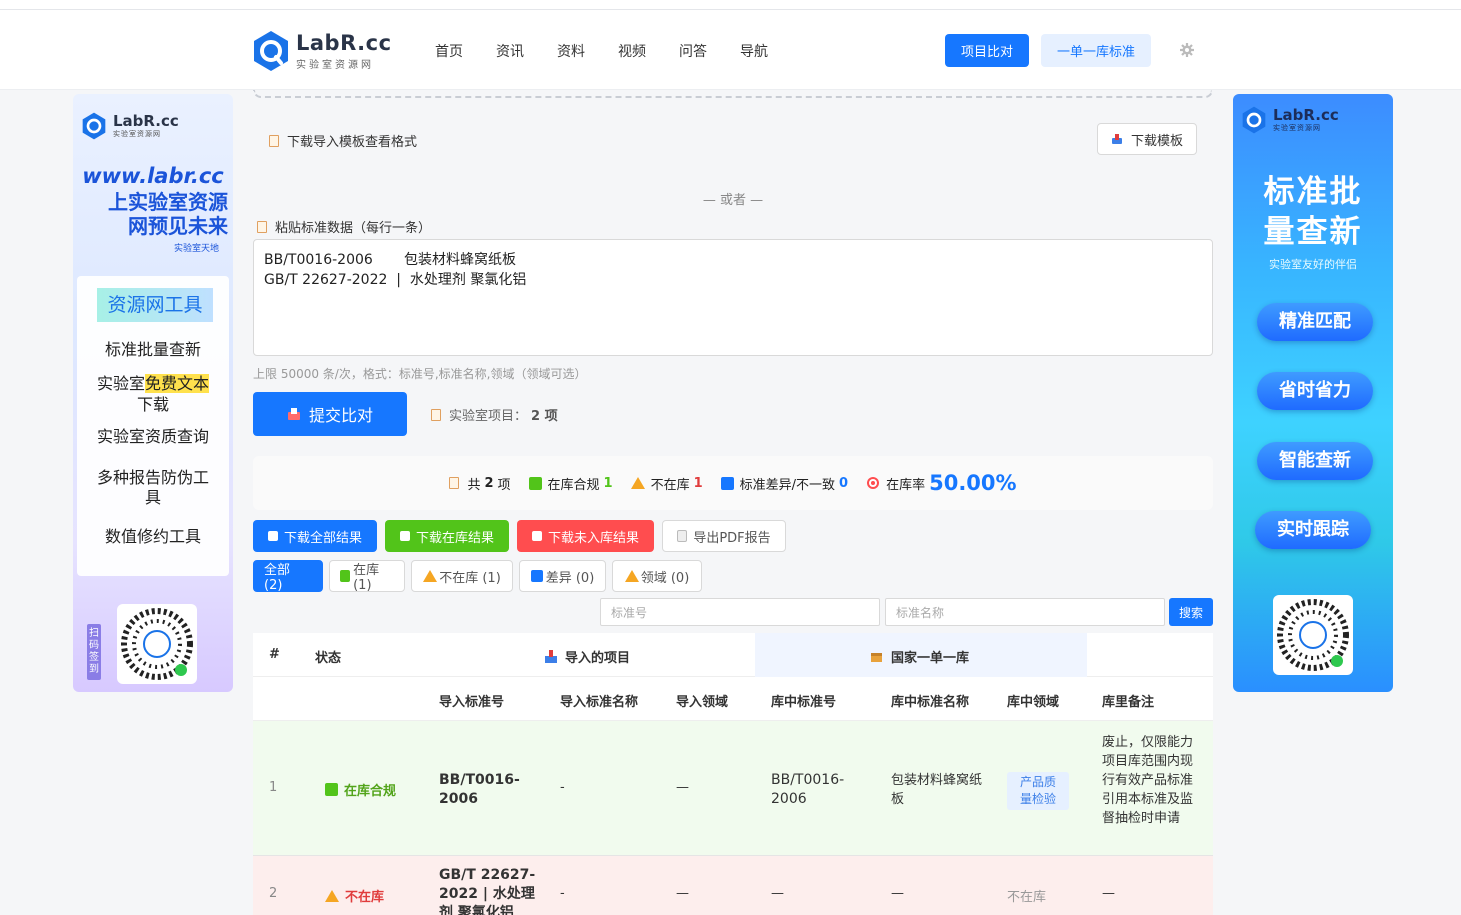  I want to click on col-library-field: 库中领域, so click(1033, 702).